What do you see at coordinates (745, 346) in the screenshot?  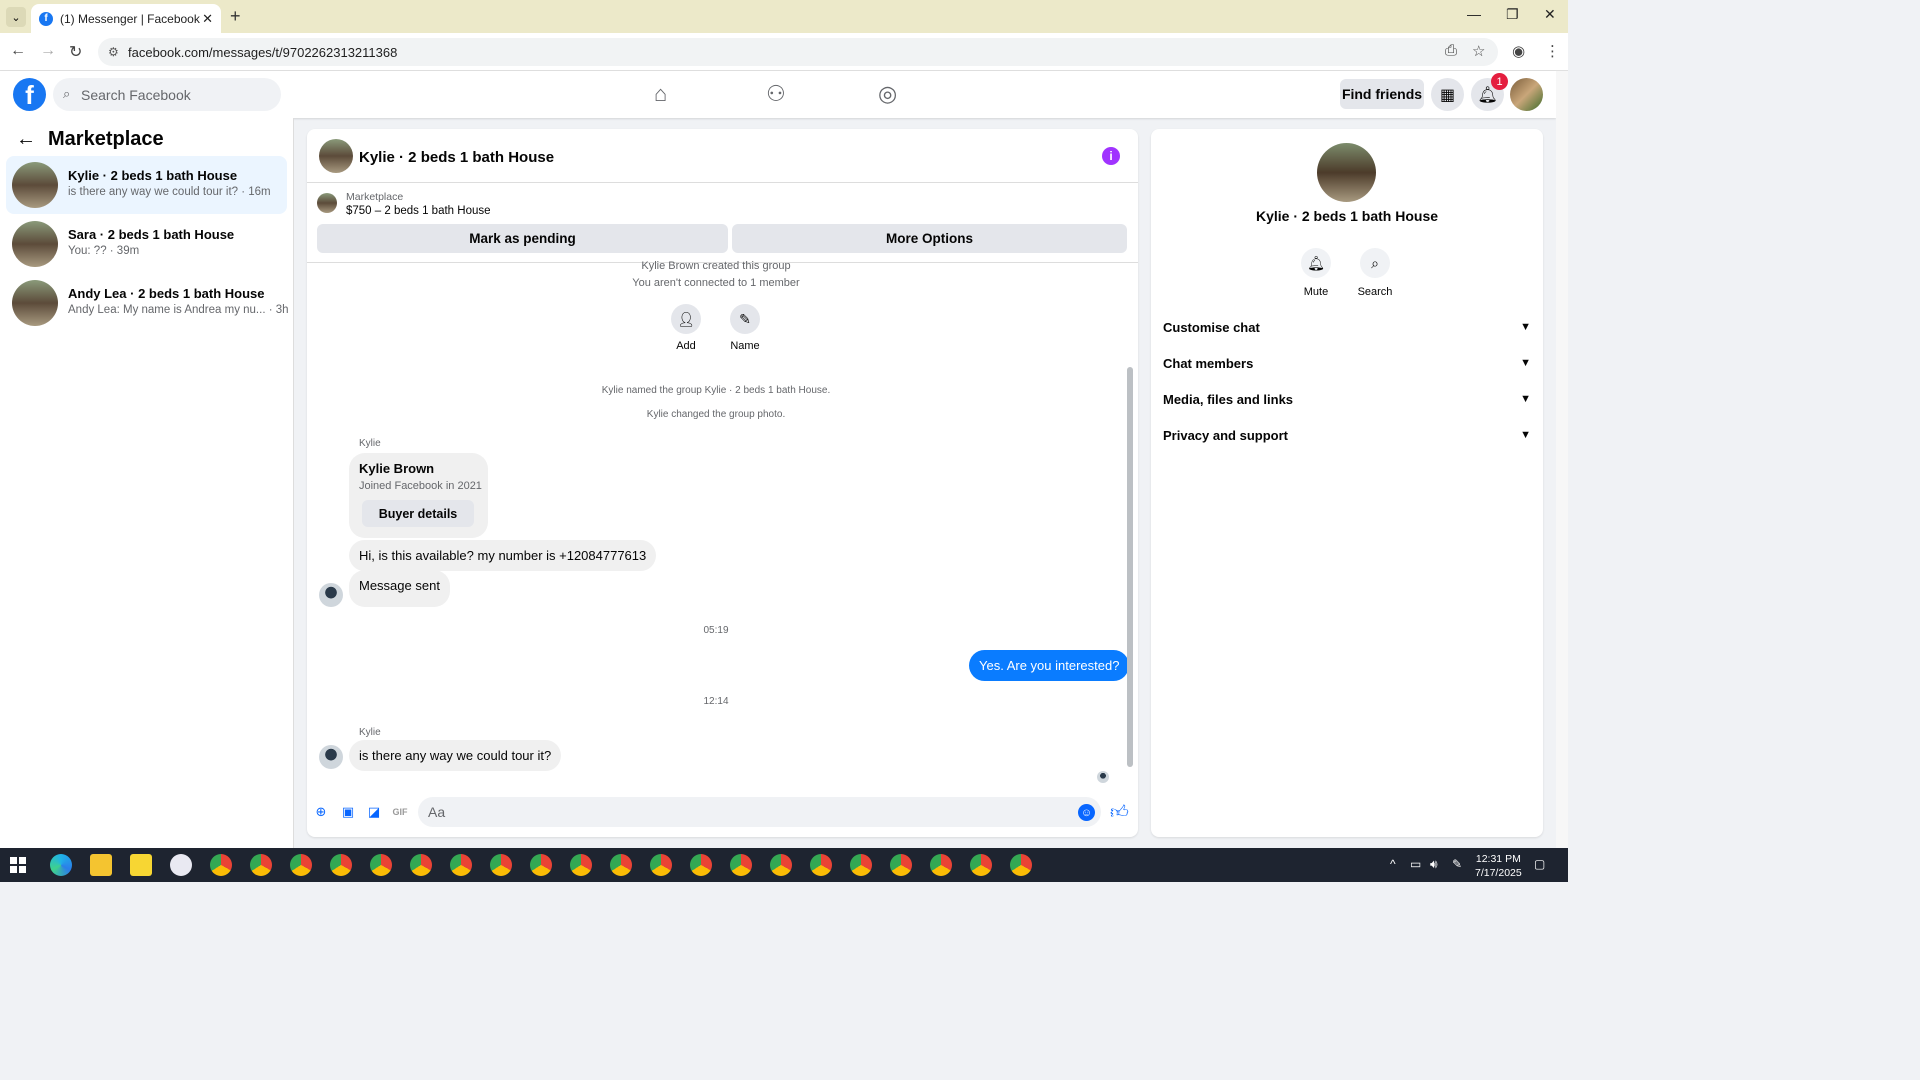 I see `name-label: Name` at bounding box center [745, 346].